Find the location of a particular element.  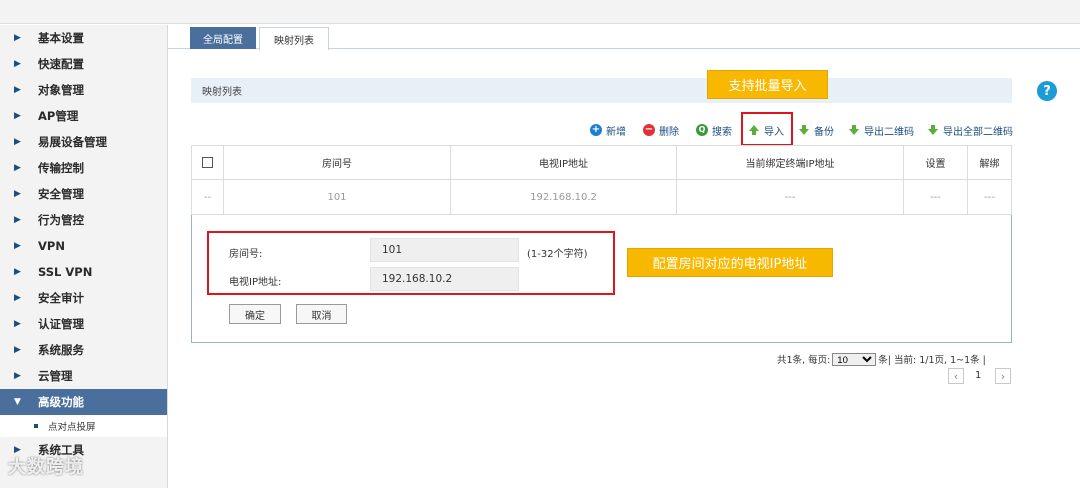

sidebar-subitem-p2p-cast: 点对点投屏 is located at coordinates (83, 426).